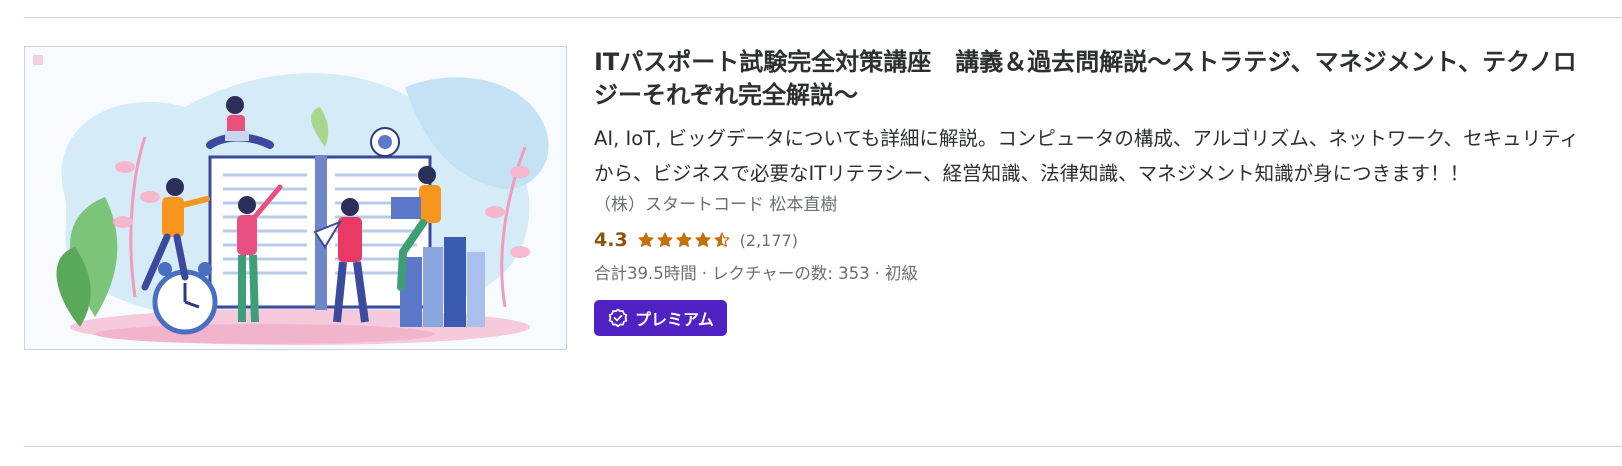 The image size is (1622, 466). What do you see at coordinates (618, 318) in the screenshot?
I see `premium-seal-icon` at bounding box center [618, 318].